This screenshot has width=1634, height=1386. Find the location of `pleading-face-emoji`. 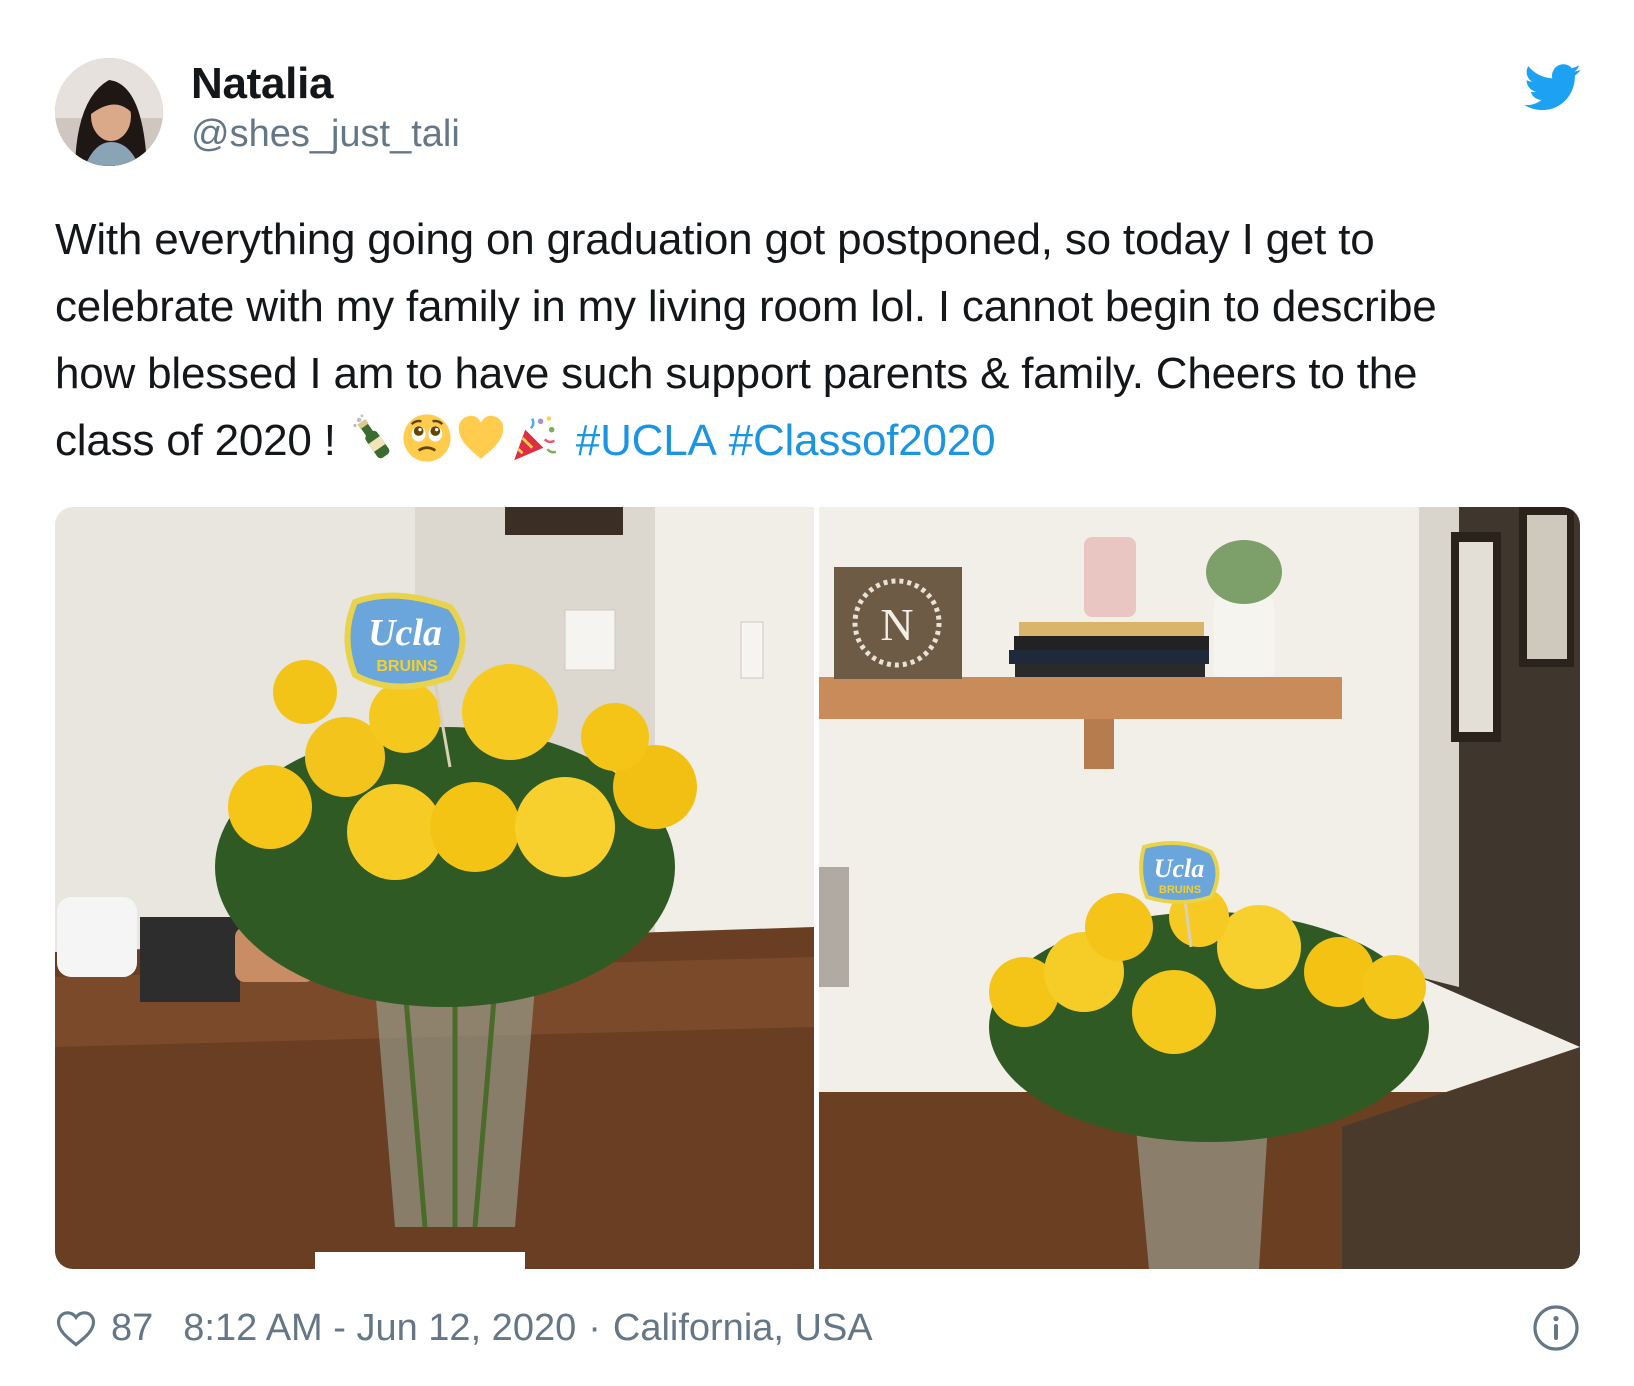

pleading-face-emoji is located at coordinates (427, 438).